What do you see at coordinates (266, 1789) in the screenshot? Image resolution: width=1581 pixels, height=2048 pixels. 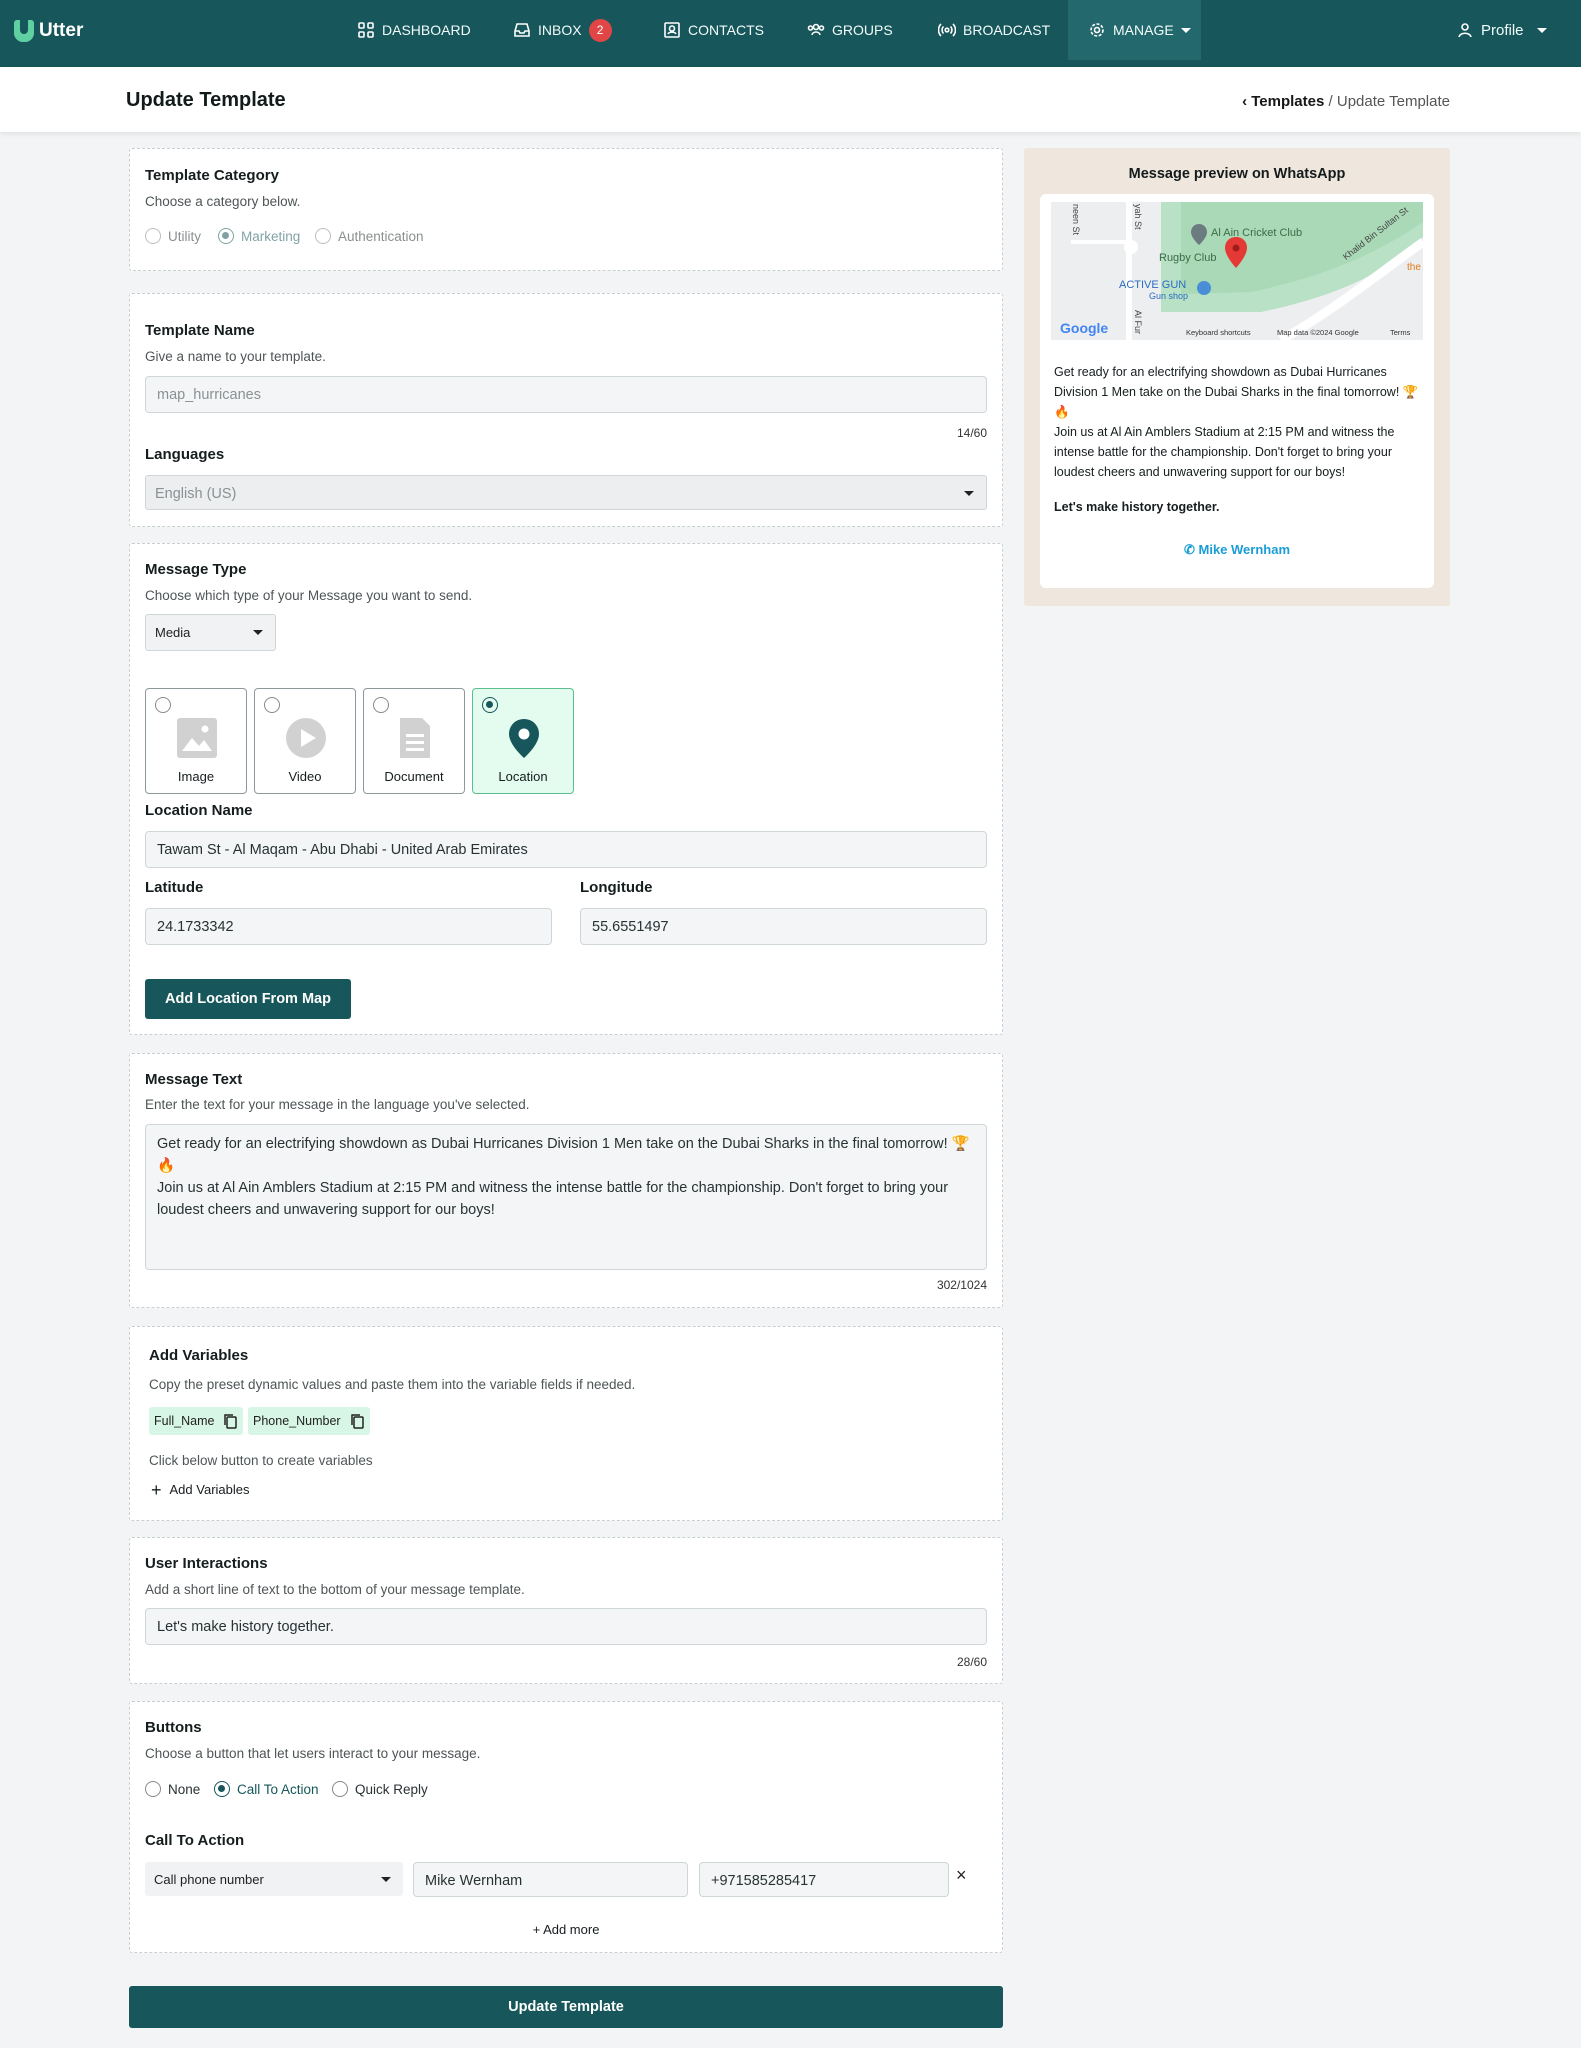 I see `button-type-cta-radio: Call To Action` at bounding box center [266, 1789].